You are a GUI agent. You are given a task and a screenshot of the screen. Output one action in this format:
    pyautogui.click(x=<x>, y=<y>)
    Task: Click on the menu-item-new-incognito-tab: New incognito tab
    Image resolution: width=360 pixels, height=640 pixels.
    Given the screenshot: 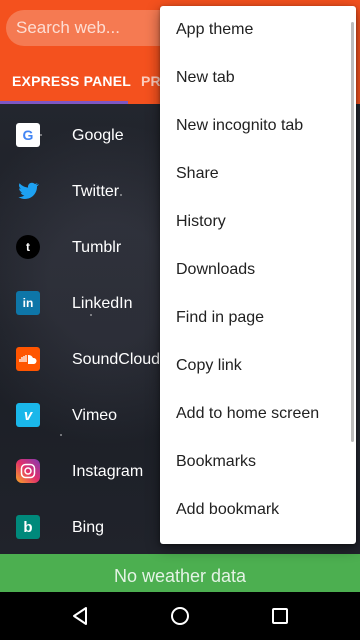 What is the action you would take?
    pyautogui.click(x=258, y=126)
    